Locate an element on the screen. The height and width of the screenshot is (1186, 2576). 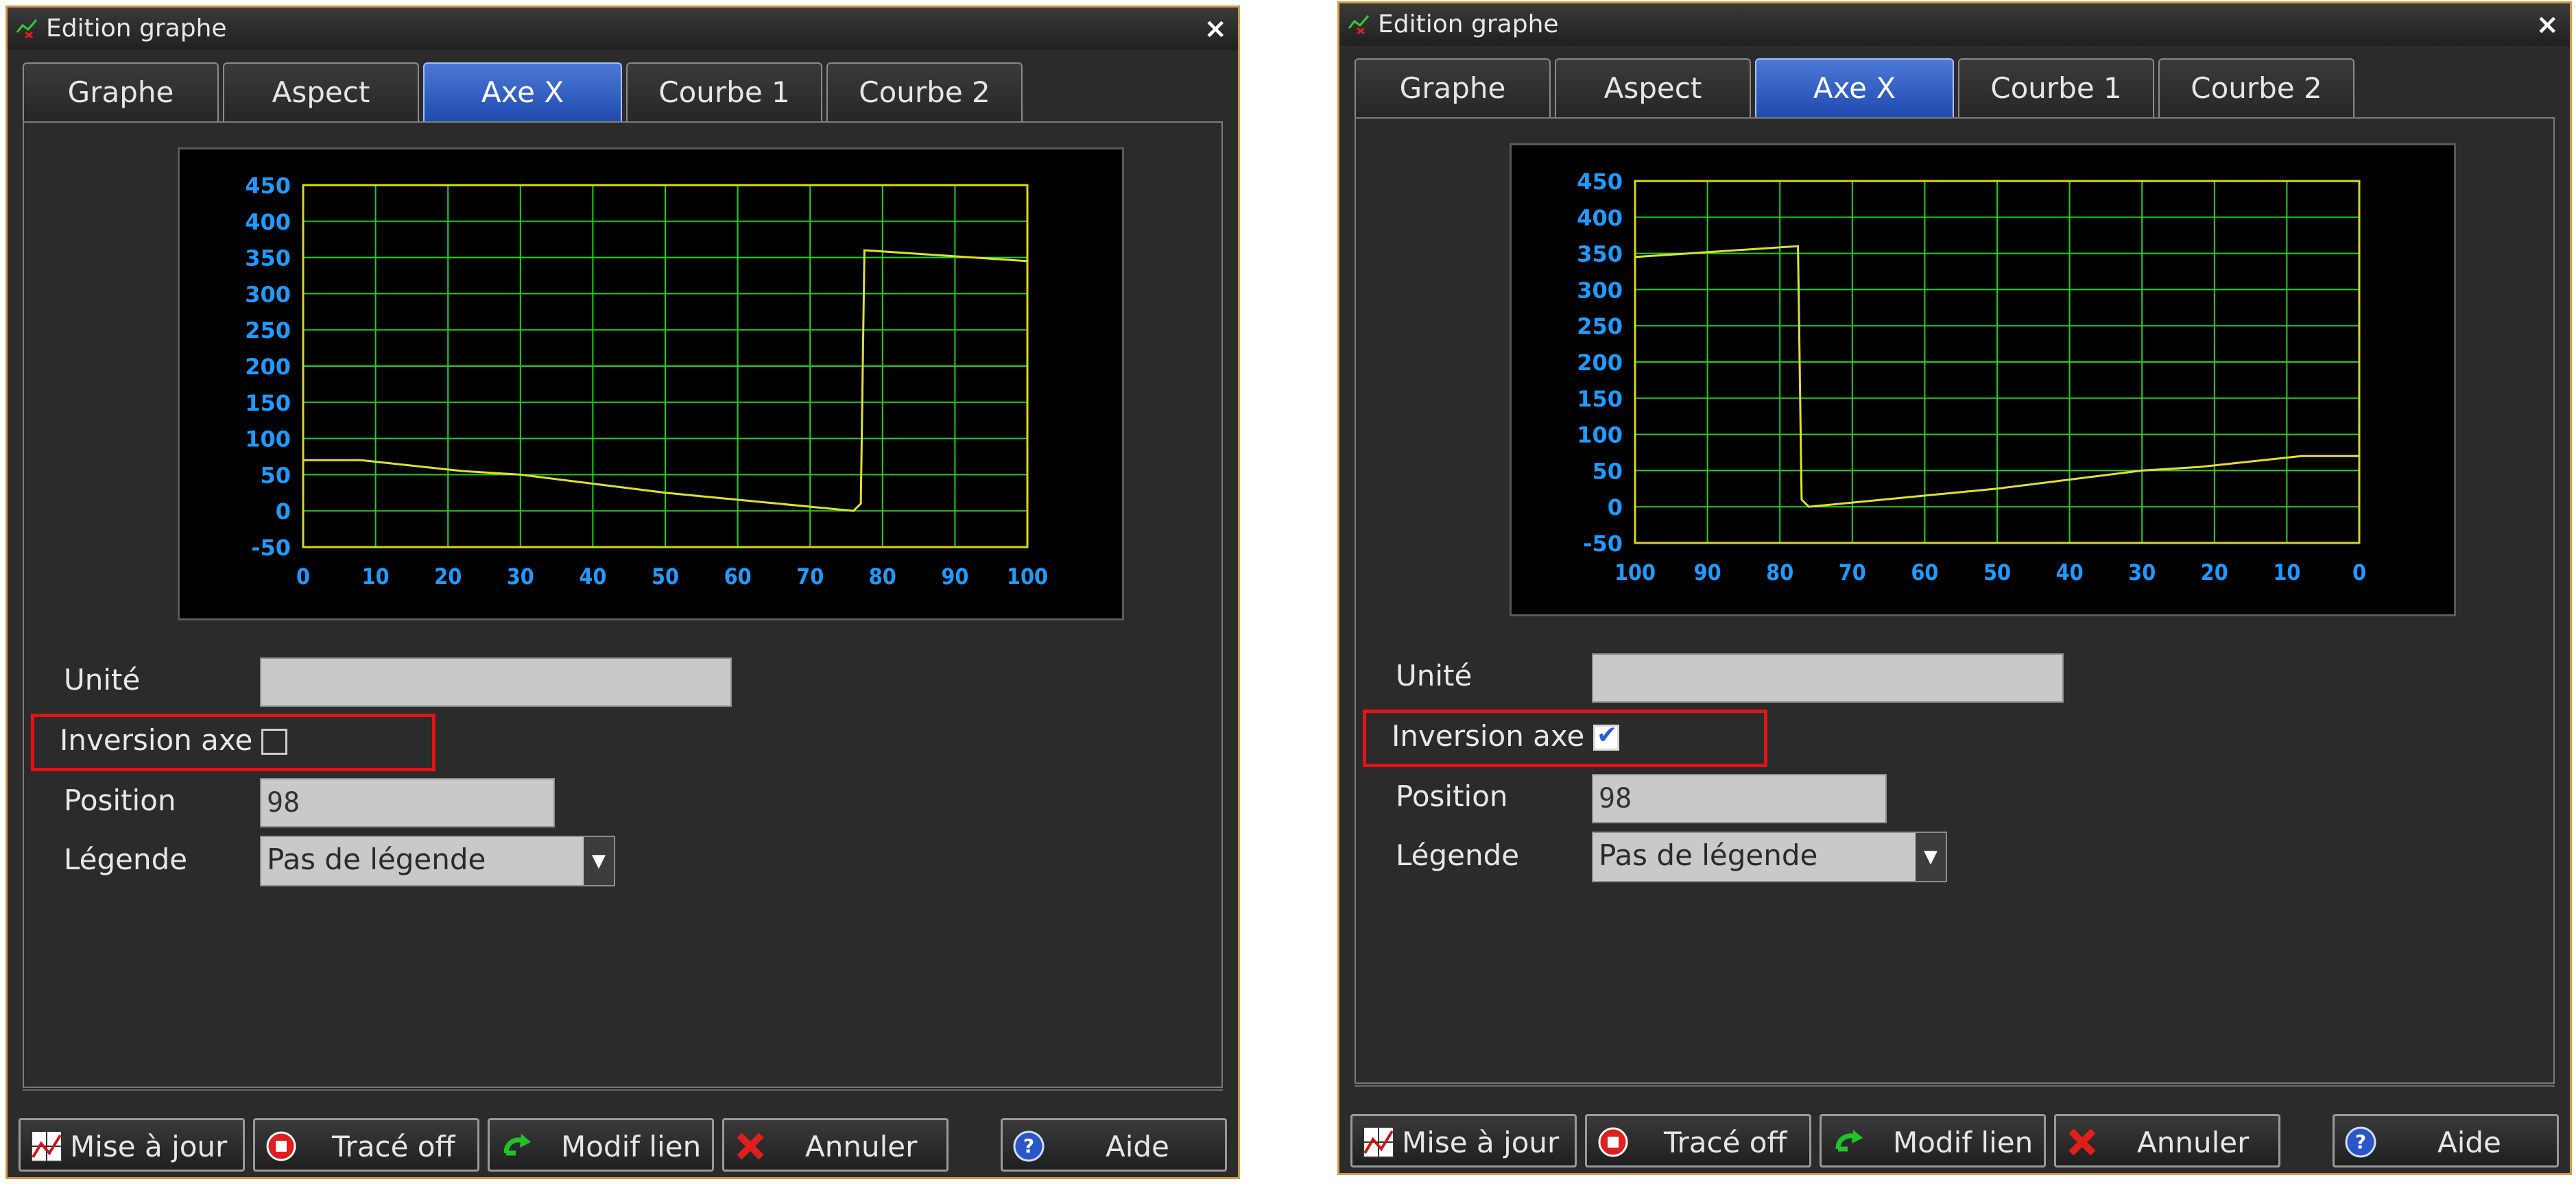
x-tick-label: 40 is located at coordinates (2070, 572).